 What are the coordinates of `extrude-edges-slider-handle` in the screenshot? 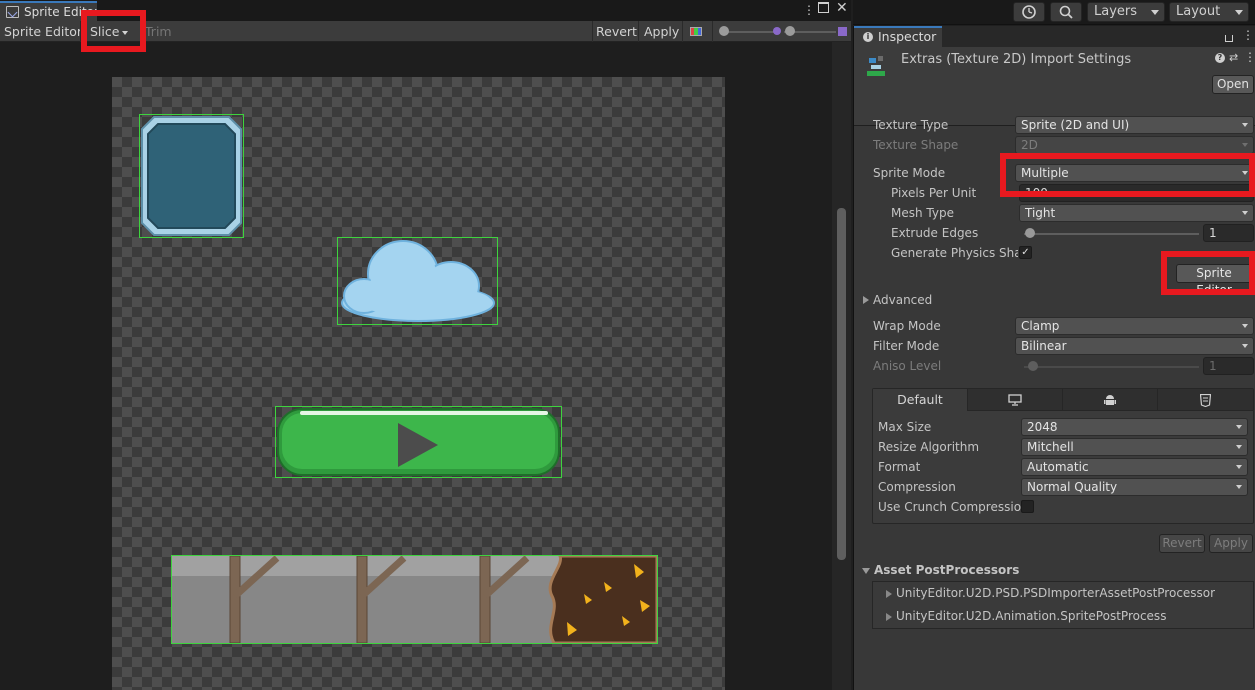 It's located at (1030, 233).